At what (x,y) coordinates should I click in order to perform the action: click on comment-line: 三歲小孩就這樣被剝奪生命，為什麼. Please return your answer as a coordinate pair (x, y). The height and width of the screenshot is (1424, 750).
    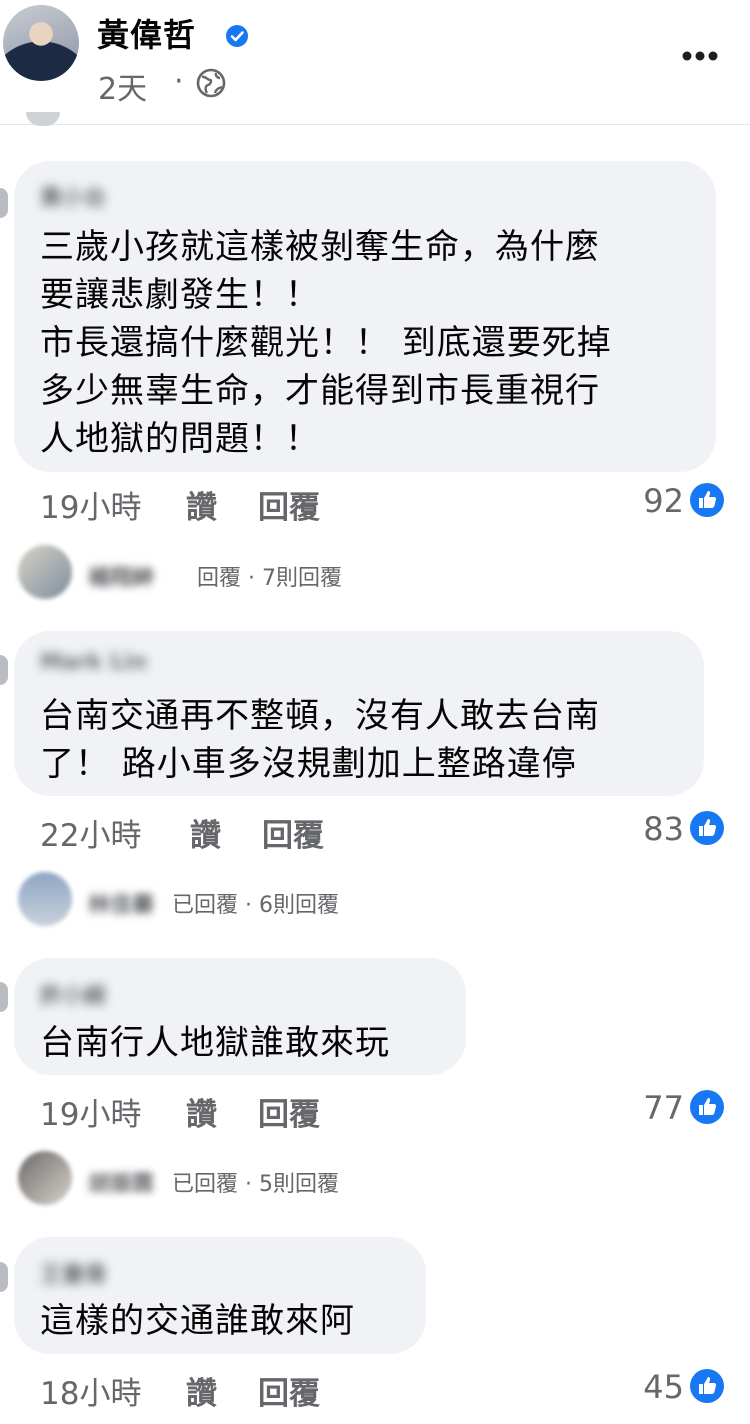
    Looking at the image, I should click on (320, 247).